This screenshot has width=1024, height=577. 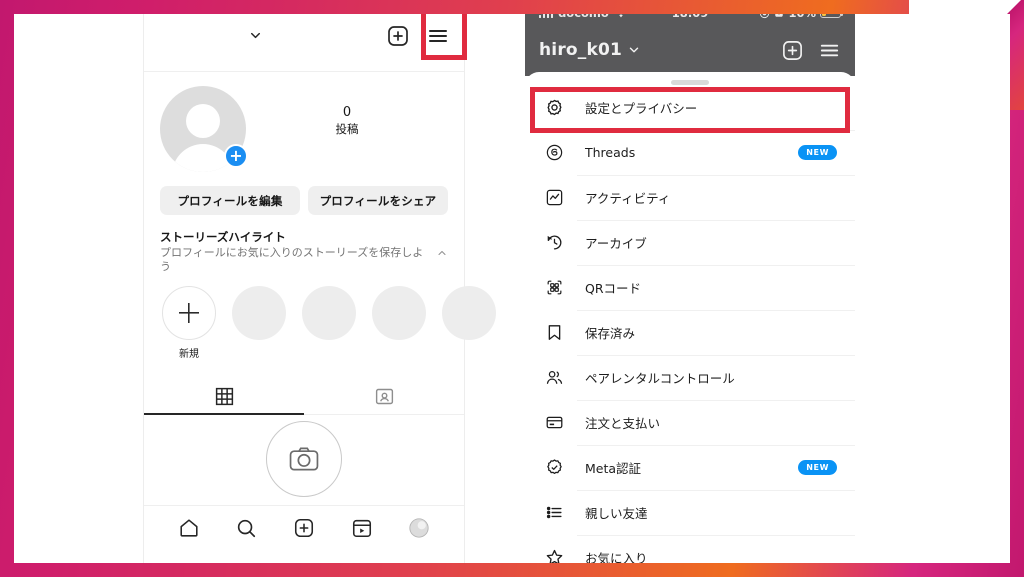 What do you see at coordinates (690, 50) in the screenshot?
I see `menu-screen-header: hiro_k01` at bounding box center [690, 50].